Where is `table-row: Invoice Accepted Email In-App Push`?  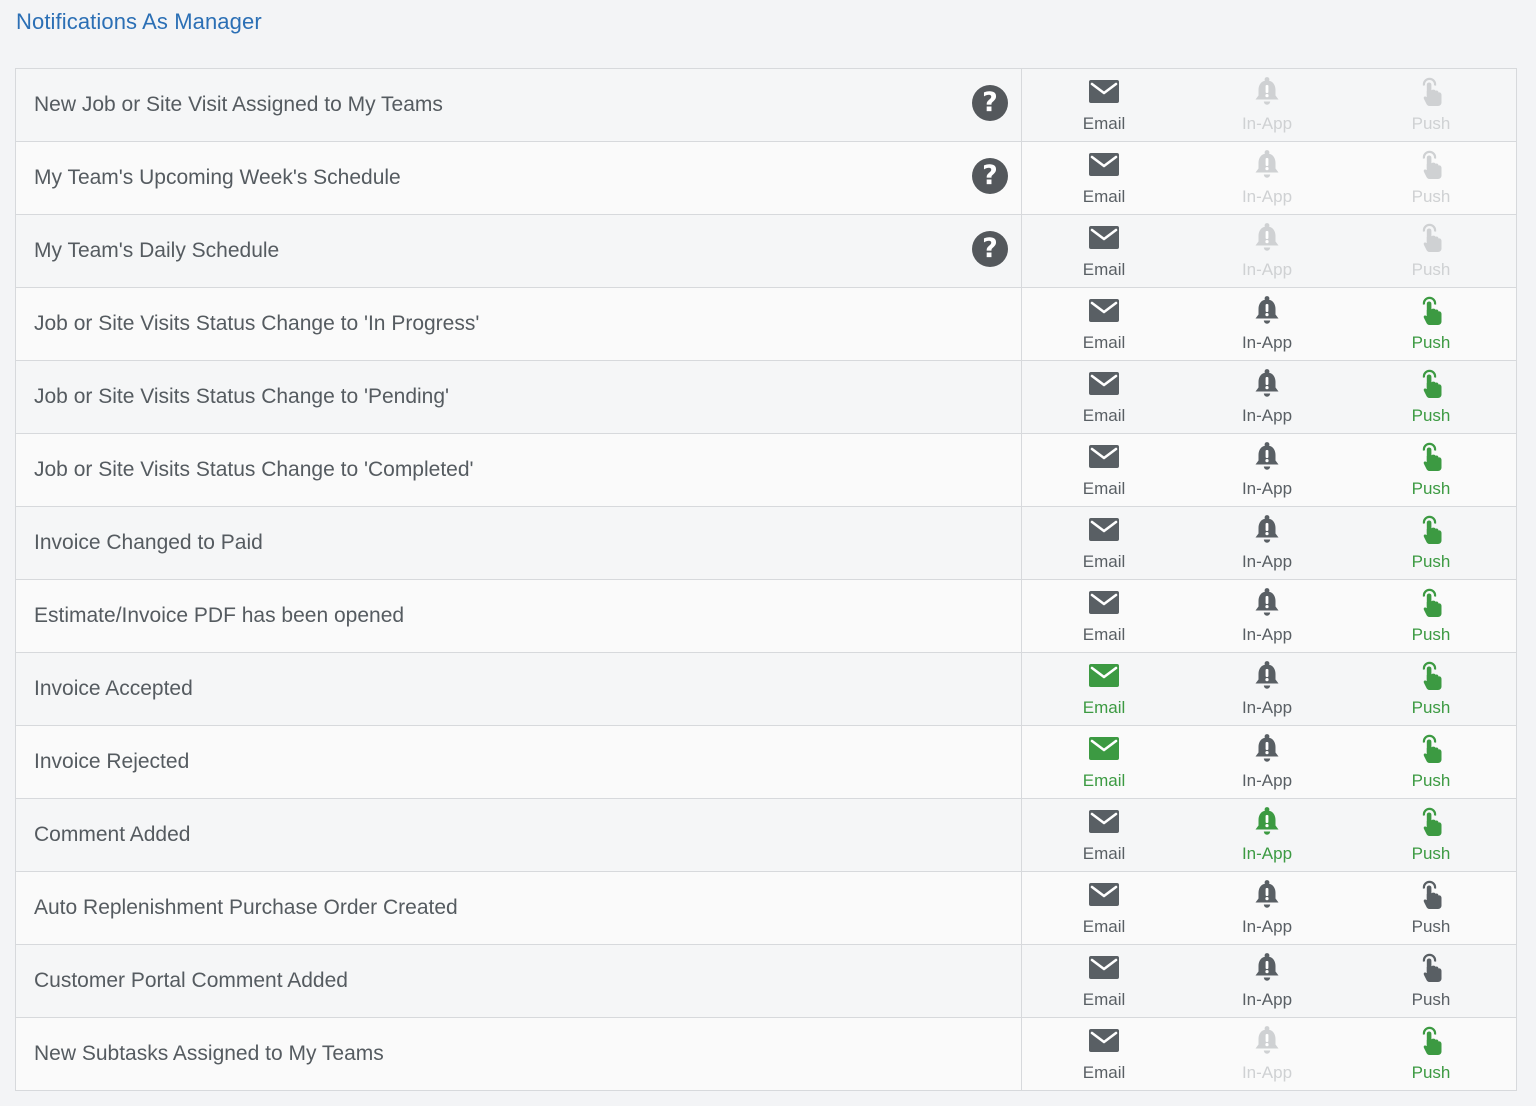 table-row: Invoice Accepted Email In-App Push is located at coordinates (766, 689).